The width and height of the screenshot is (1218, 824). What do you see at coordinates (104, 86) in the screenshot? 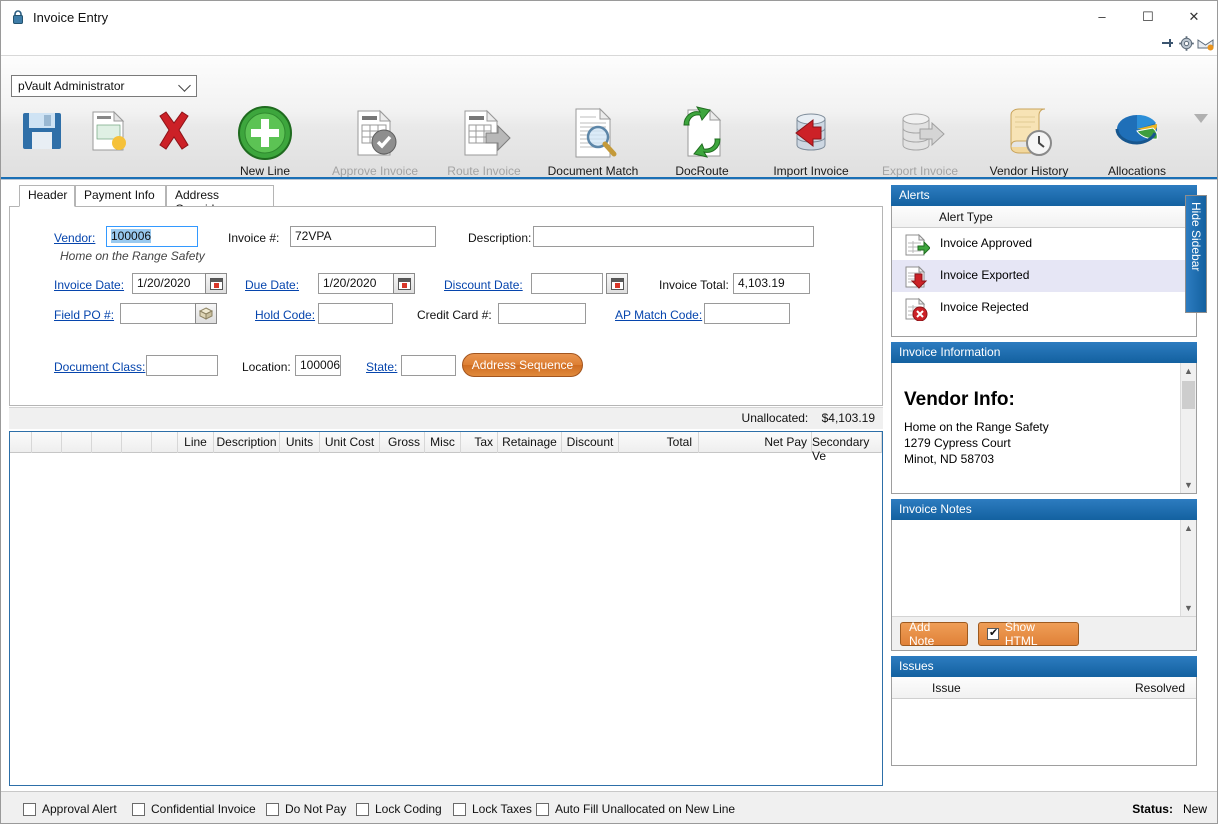
I see `user-select: pVault Administrator` at bounding box center [104, 86].